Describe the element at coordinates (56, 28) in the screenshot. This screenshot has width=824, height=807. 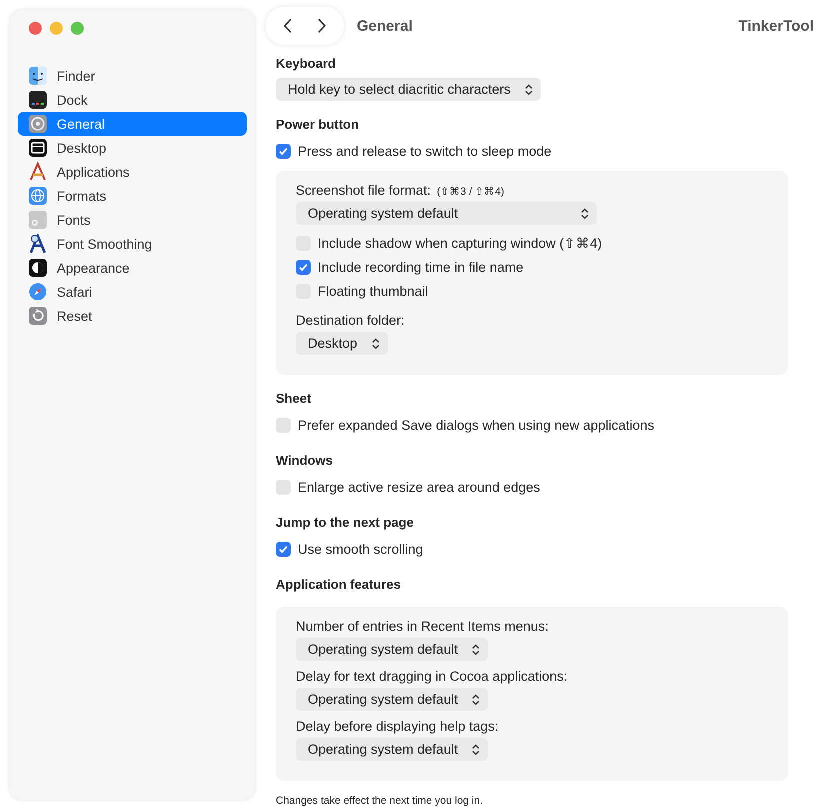
I see `minimize-button` at that location.